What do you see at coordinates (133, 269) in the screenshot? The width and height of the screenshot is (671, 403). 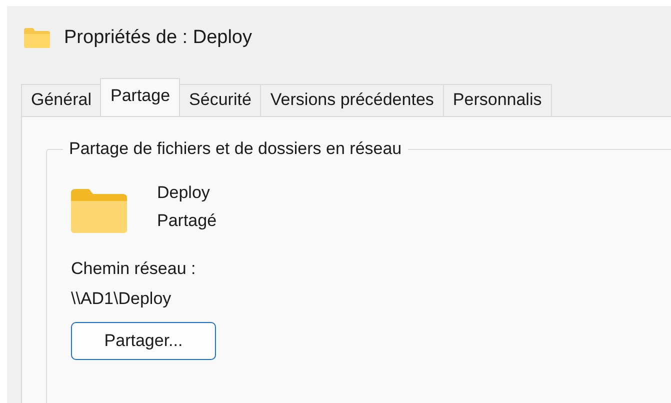 I see `path-label: Chemin réseau :` at bounding box center [133, 269].